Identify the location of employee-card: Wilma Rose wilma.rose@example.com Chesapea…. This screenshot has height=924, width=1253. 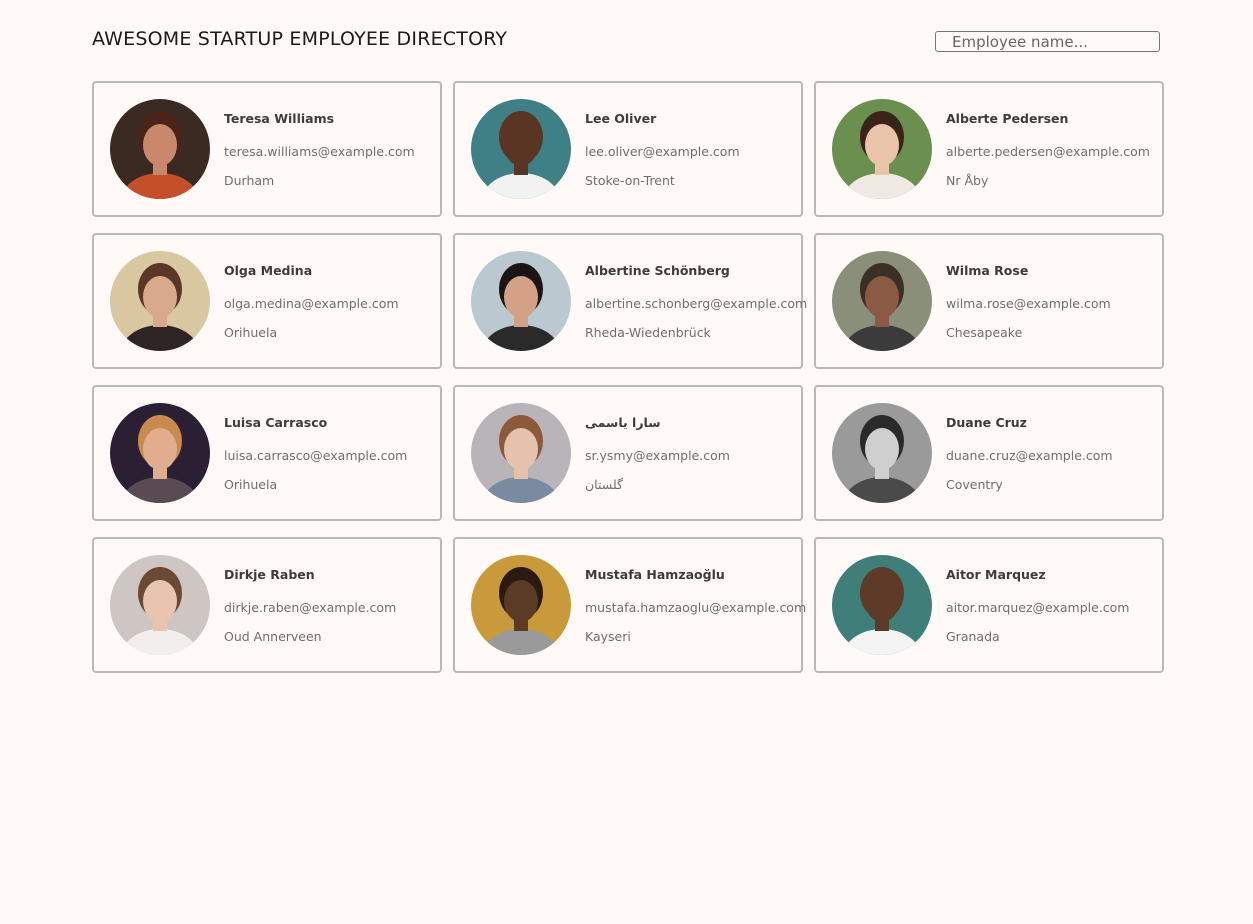
(989, 301).